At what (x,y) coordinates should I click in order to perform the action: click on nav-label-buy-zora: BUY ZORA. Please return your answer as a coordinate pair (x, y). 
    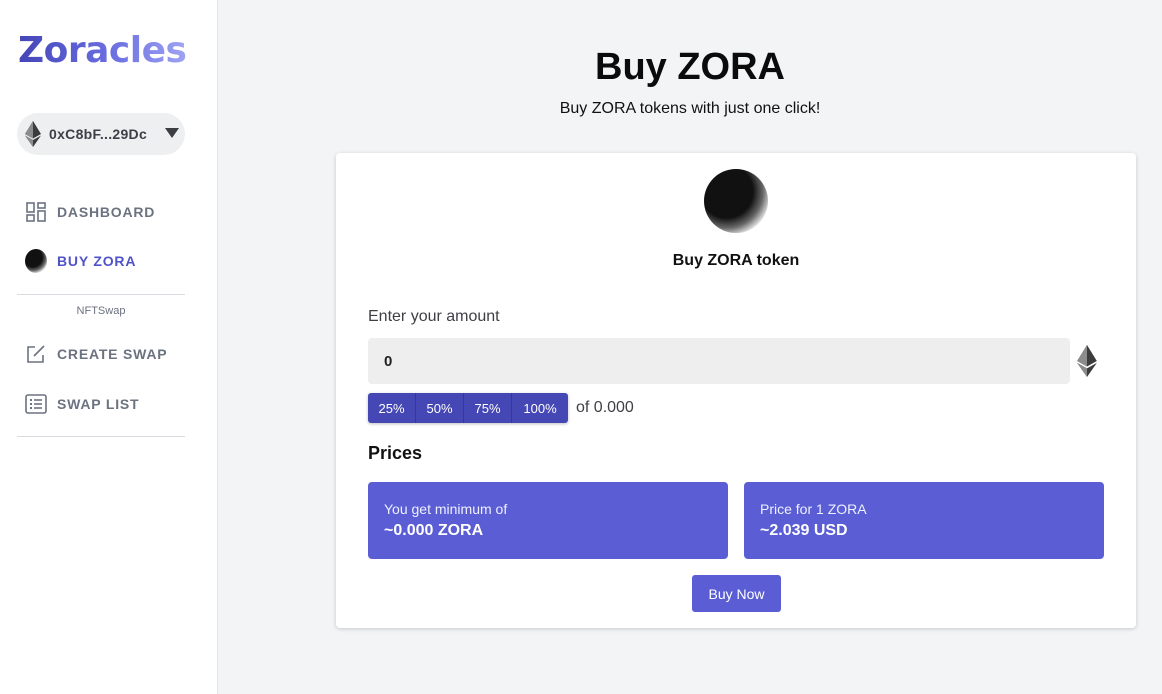
    Looking at the image, I should click on (97, 261).